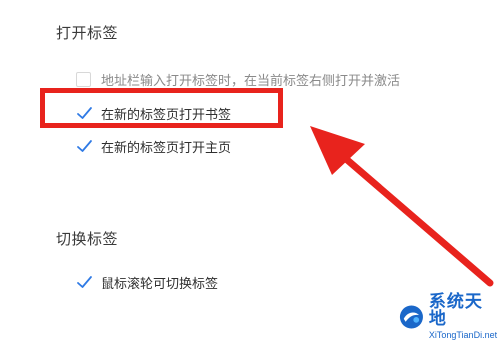  What do you see at coordinates (83, 79) in the screenshot?
I see `checkbox-unchecked` at bounding box center [83, 79].